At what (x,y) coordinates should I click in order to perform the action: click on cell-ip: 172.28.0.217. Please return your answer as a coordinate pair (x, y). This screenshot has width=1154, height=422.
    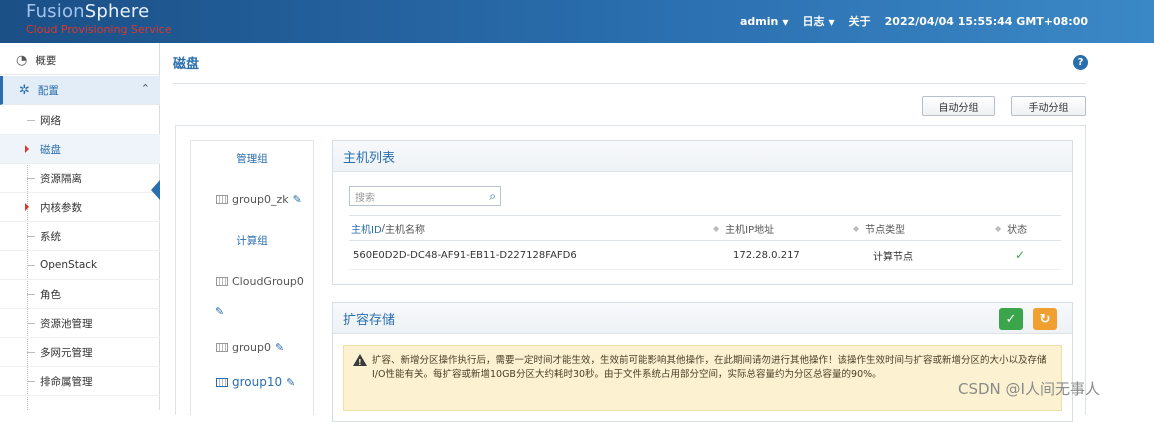
    Looking at the image, I should click on (766, 255).